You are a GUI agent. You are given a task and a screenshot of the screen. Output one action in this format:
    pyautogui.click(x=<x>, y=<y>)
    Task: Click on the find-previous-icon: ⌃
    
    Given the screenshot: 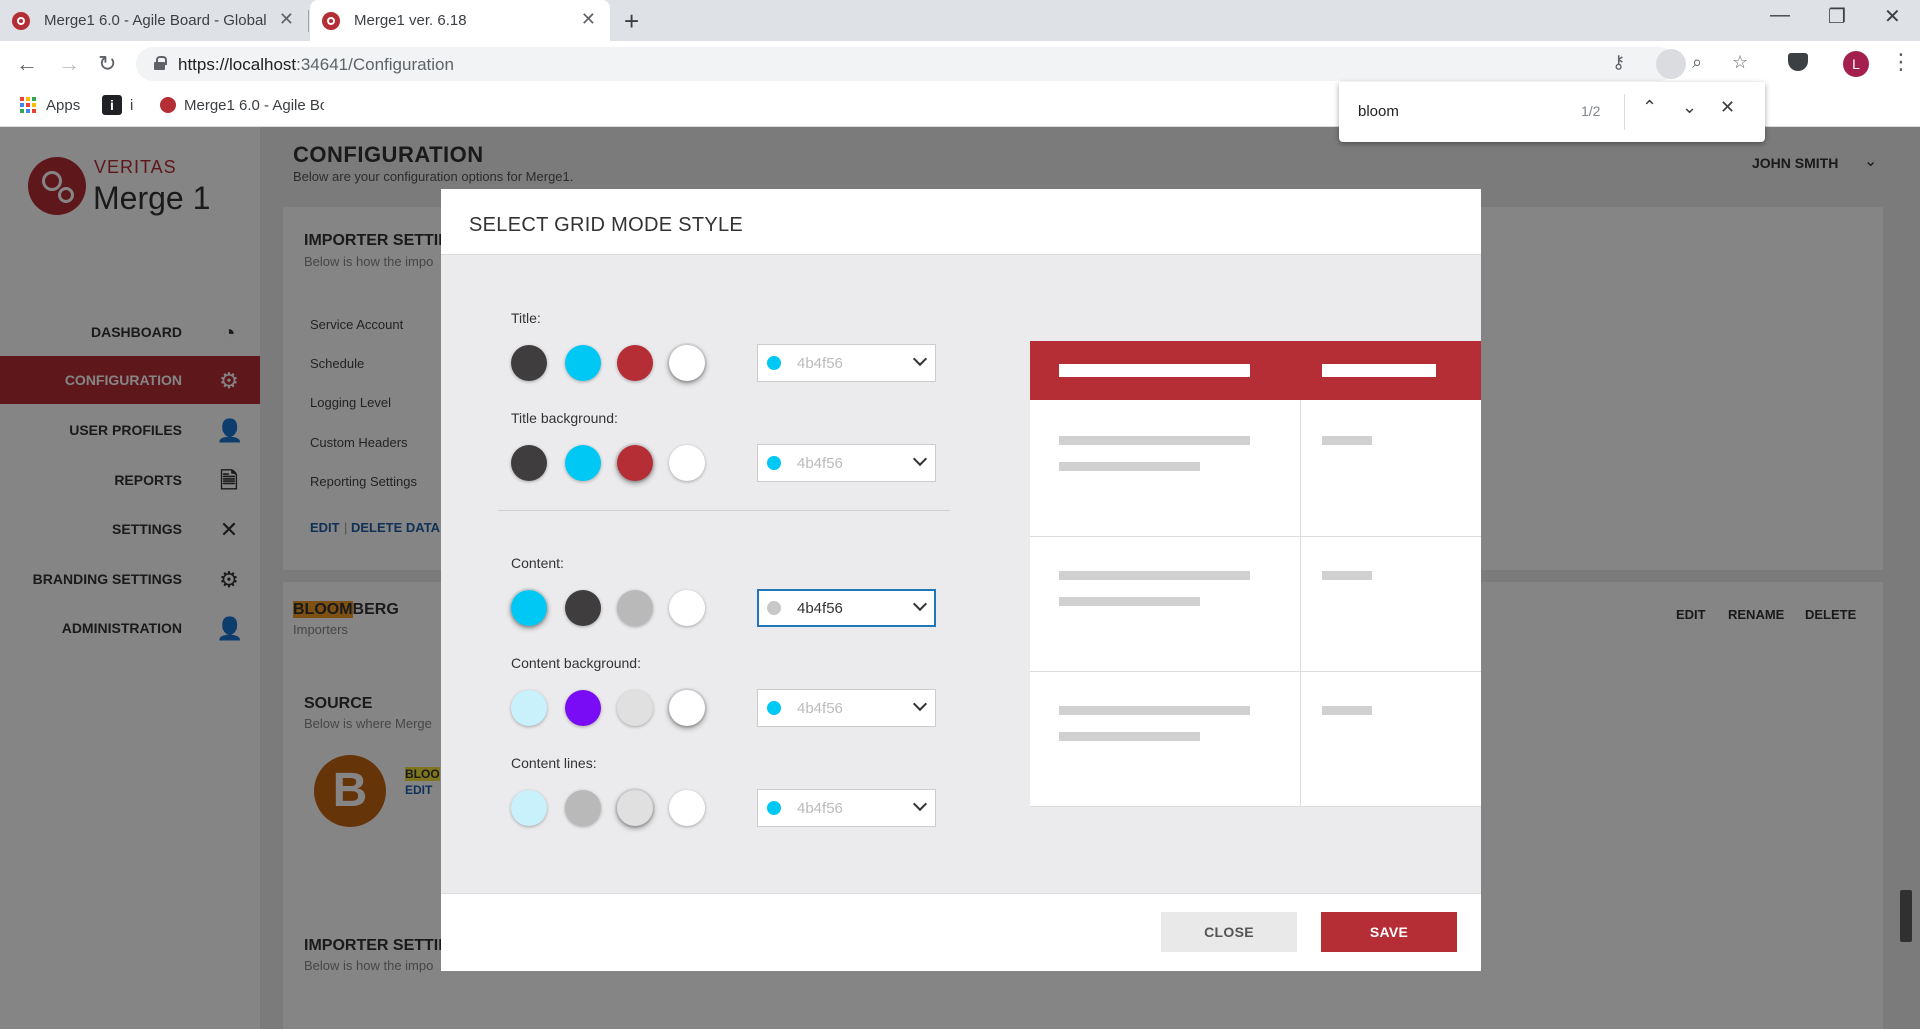 What is the action you would take?
    pyautogui.click(x=1649, y=107)
    